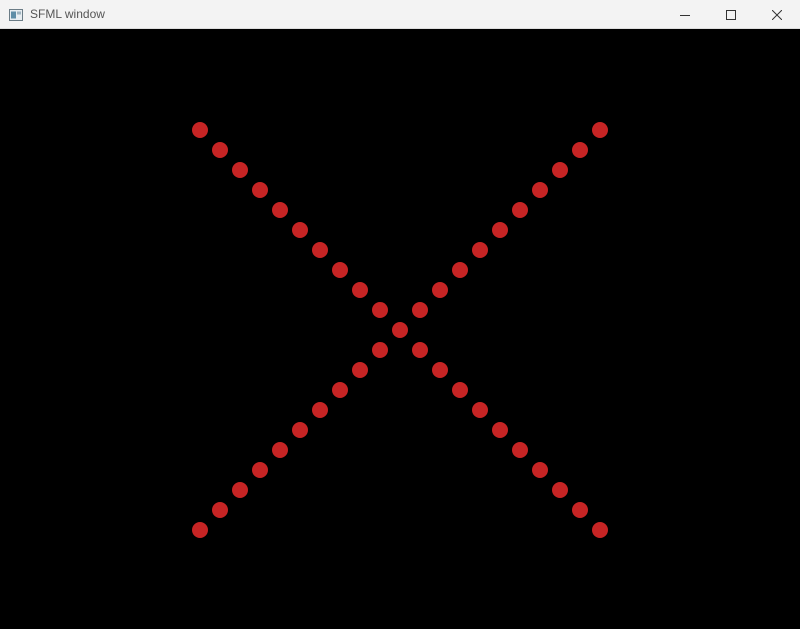 This screenshot has width=800, height=629. Describe the element at coordinates (67, 14) in the screenshot. I see `window-title: SFML window` at that location.